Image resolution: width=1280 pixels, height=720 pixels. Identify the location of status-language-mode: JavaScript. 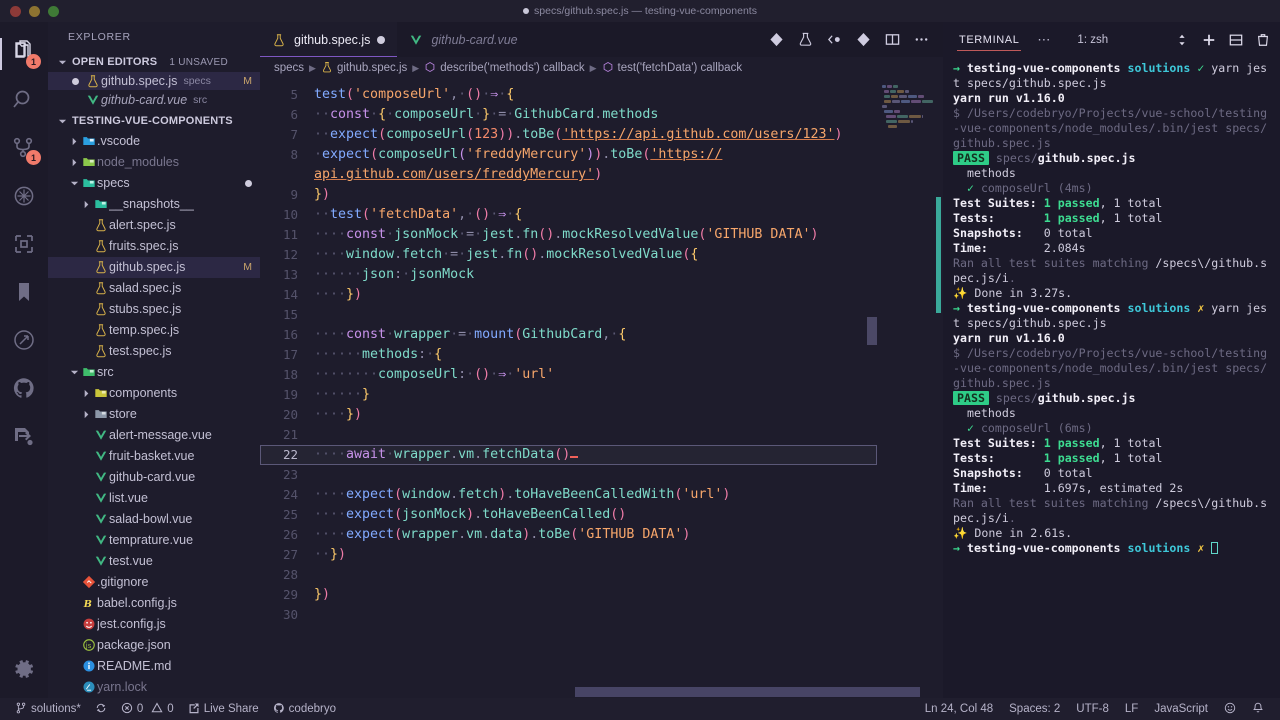
(1181, 709).